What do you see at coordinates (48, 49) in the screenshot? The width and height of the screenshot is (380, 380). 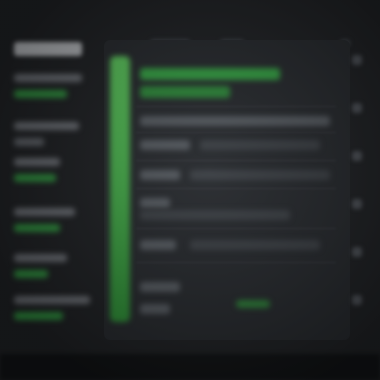 I see `sidebar-title-blurred` at bounding box center [48, 49].